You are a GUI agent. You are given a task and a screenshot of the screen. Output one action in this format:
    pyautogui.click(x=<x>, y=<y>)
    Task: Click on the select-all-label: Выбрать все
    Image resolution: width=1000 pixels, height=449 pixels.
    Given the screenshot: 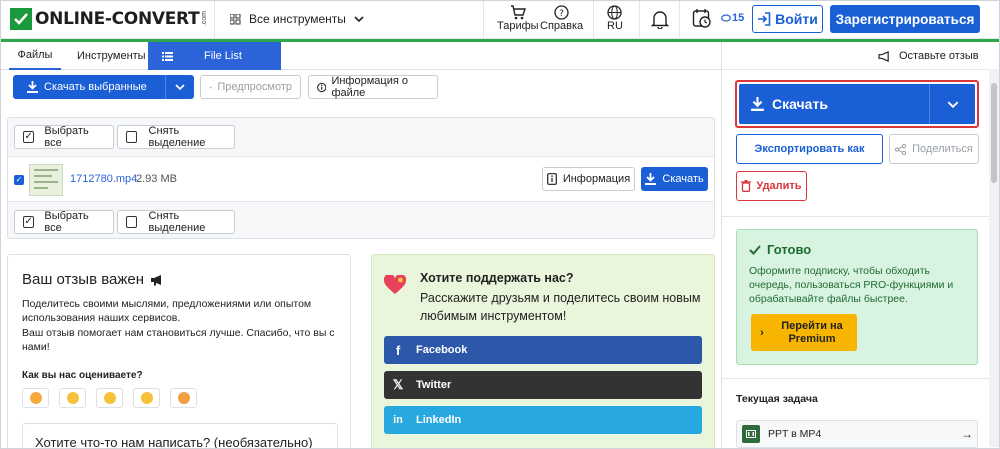 What is the action you would take?
    pyautogui.click(x=66, y=137)
    